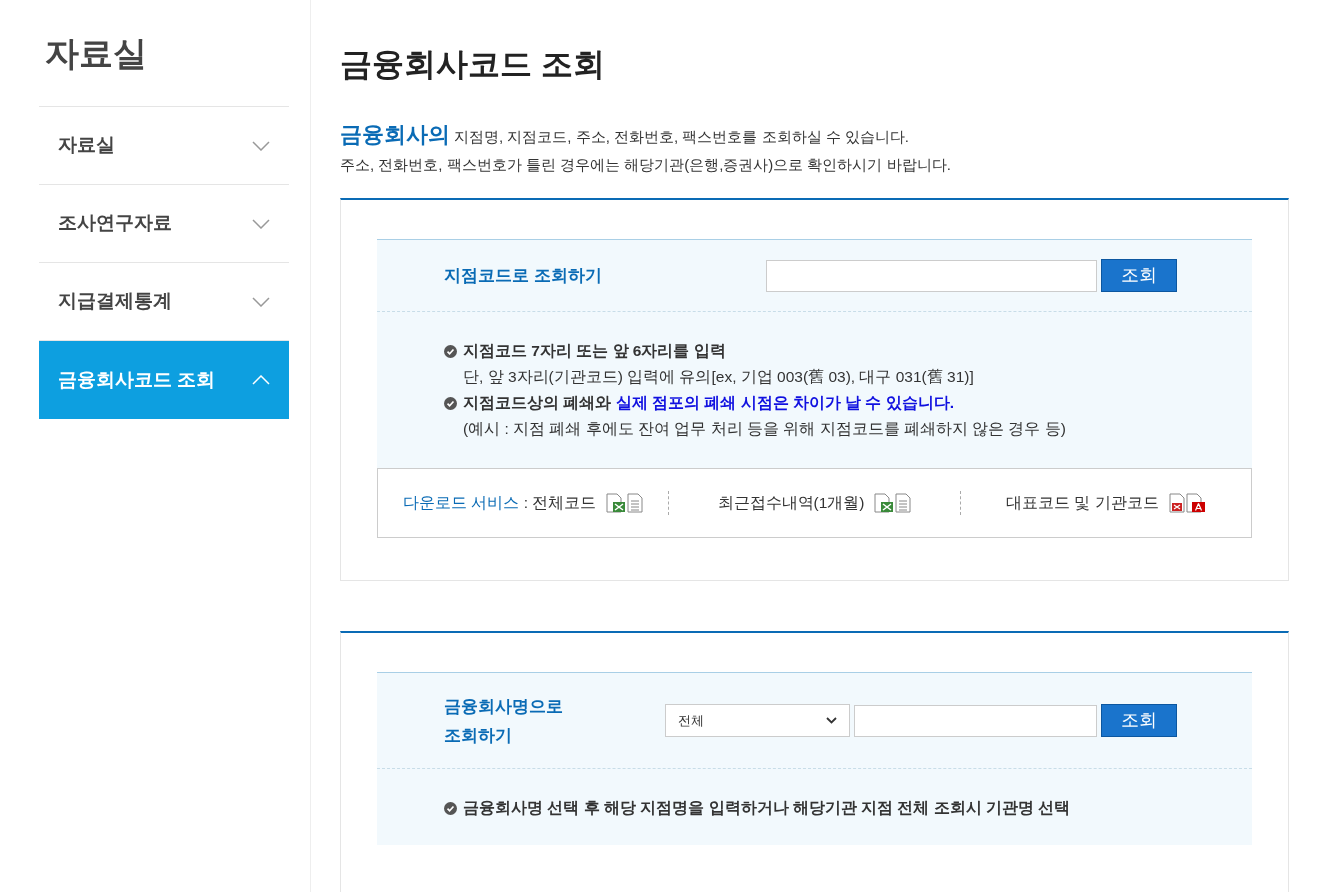 The image size is (1330, 892). What do you see at coordinates (757, 720) in the screenshot?
I see `company-select: 전체` at bounding box center [757, 720].